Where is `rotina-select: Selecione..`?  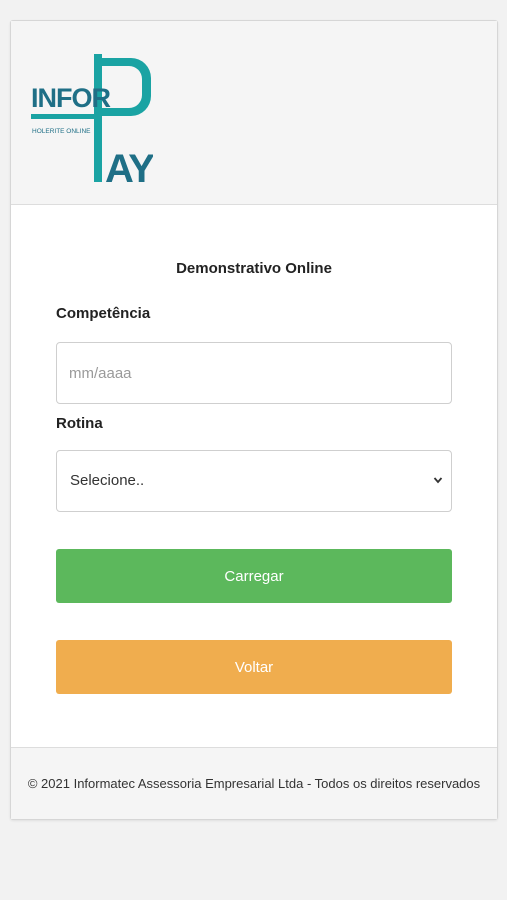 rotina-select: Selecione.. is located at coordinates (254, 481).